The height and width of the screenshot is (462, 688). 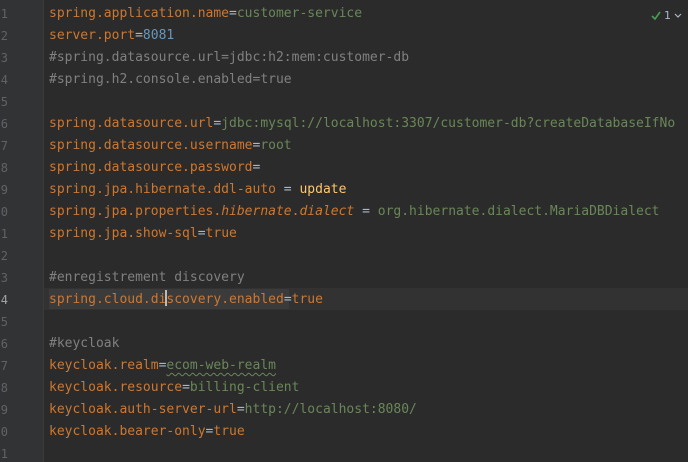 I want to click on inspection-widget: 1, so click(x=666, y=16).